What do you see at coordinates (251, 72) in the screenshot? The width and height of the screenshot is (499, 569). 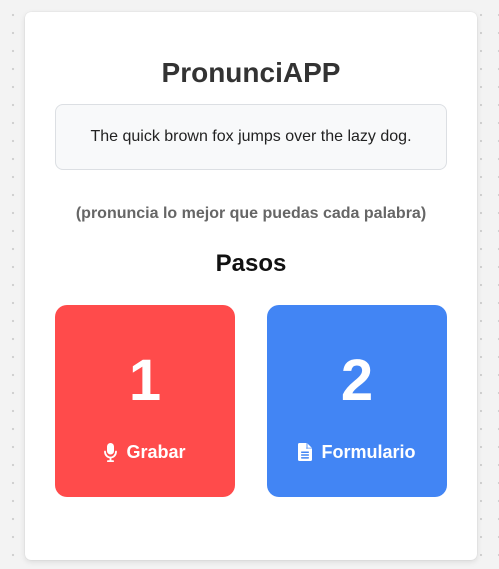 I see `app-title: PronunciAPP` at bounding box center [251, 72].